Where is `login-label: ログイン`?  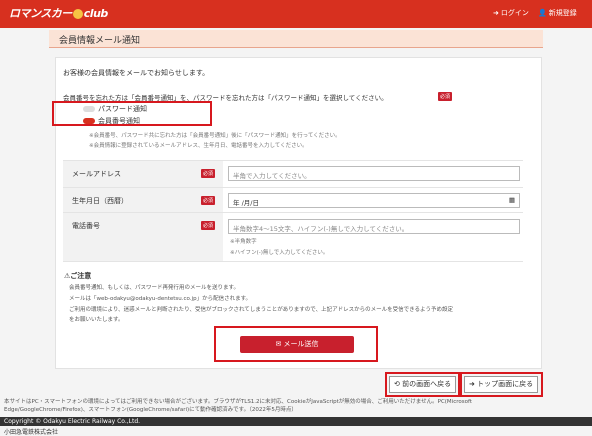
login-label: ログイン is located at coordinates (514, 13).